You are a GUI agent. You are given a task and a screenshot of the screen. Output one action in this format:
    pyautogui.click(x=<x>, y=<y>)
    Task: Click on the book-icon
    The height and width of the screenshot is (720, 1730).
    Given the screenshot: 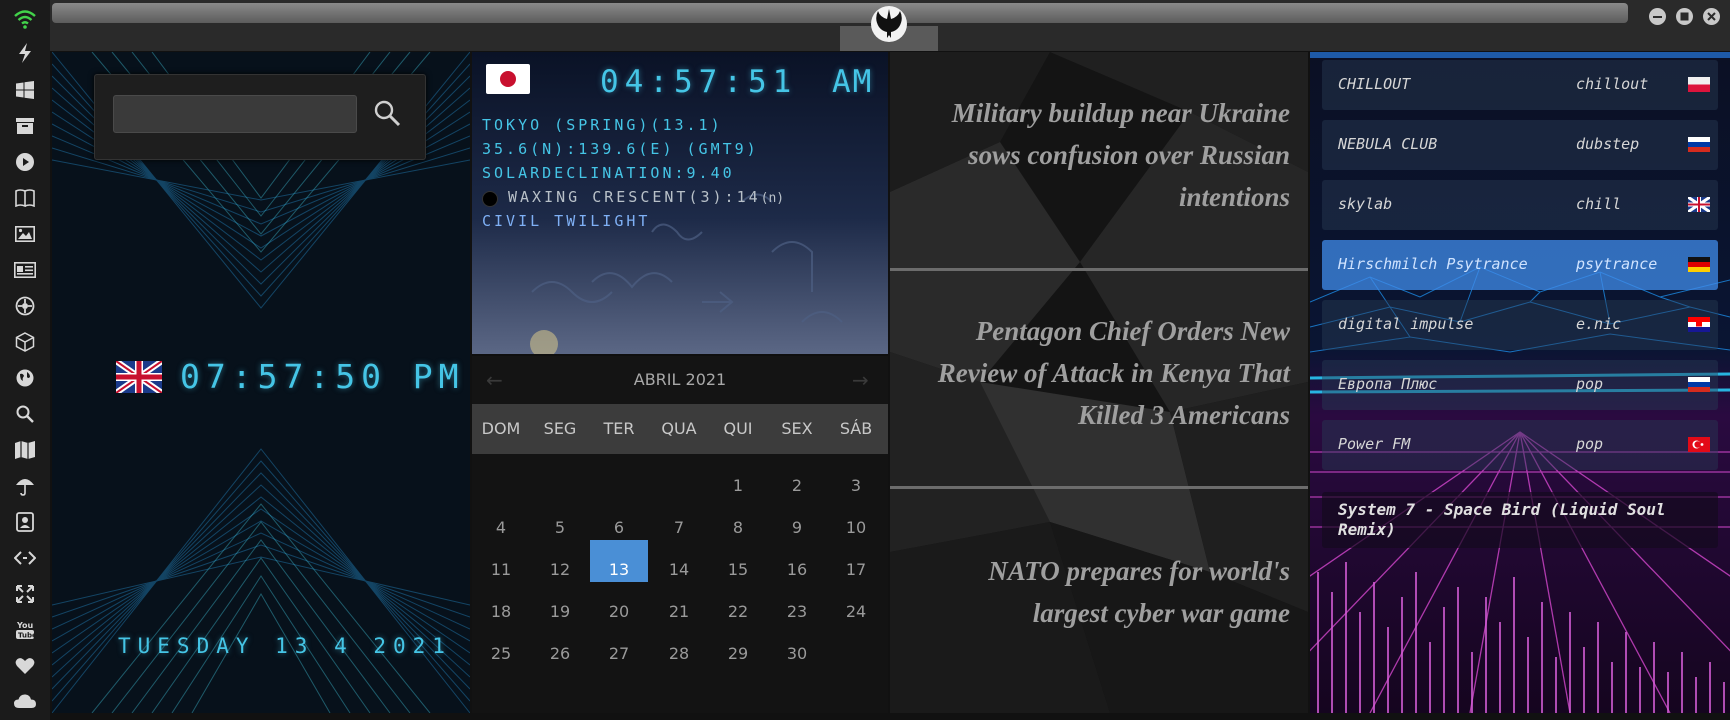 What is the action you would take?
    pyautogui.click(x=25, y=198)
    